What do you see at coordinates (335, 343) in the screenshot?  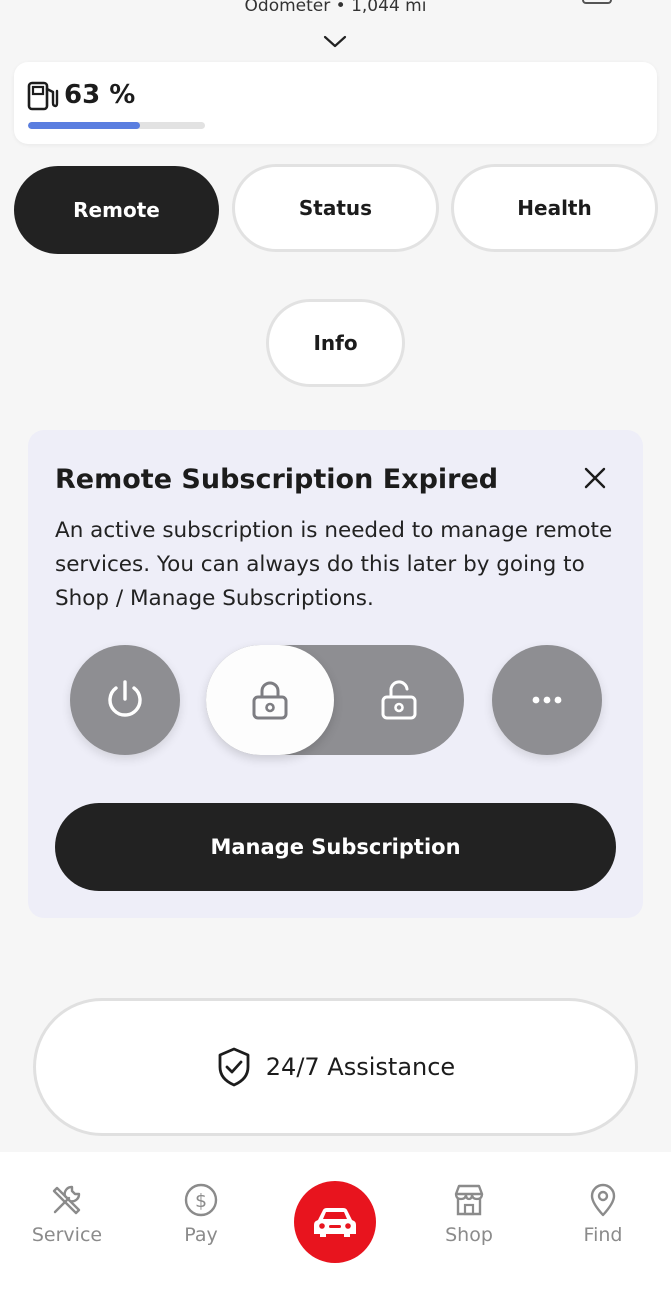 I see `tab-info: Info` at bounding box center [335, 343].